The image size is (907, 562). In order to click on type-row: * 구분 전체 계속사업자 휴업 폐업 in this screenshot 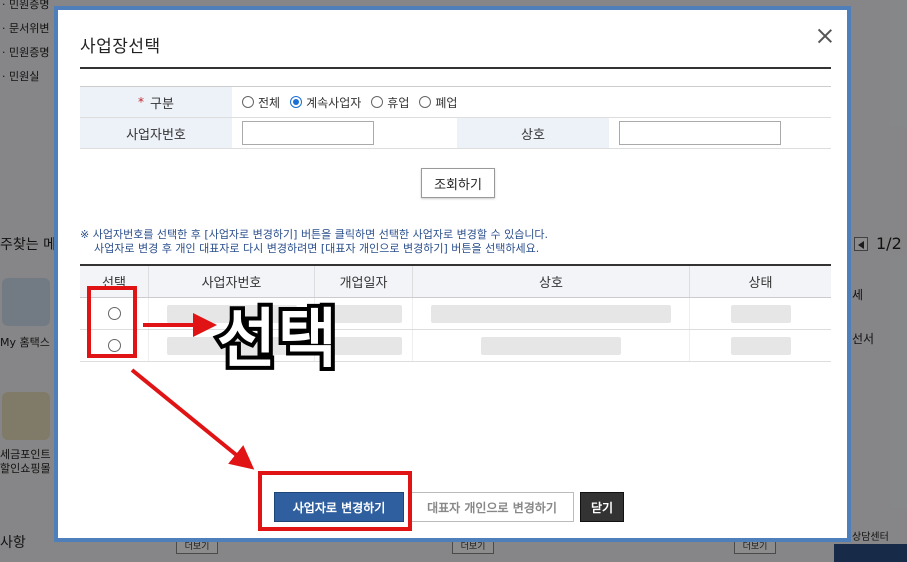, I will do `click(455, 102)`.